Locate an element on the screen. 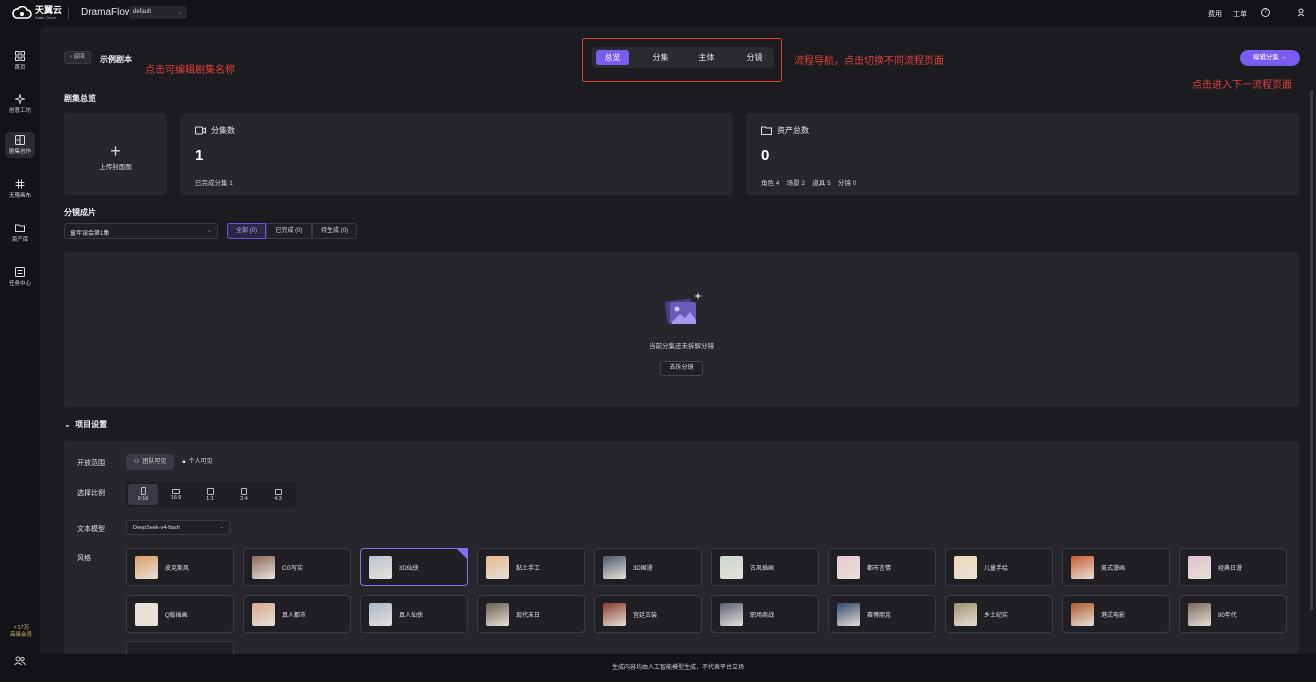  back-button: ‹ 返回 is located at coordinates (77, 57).